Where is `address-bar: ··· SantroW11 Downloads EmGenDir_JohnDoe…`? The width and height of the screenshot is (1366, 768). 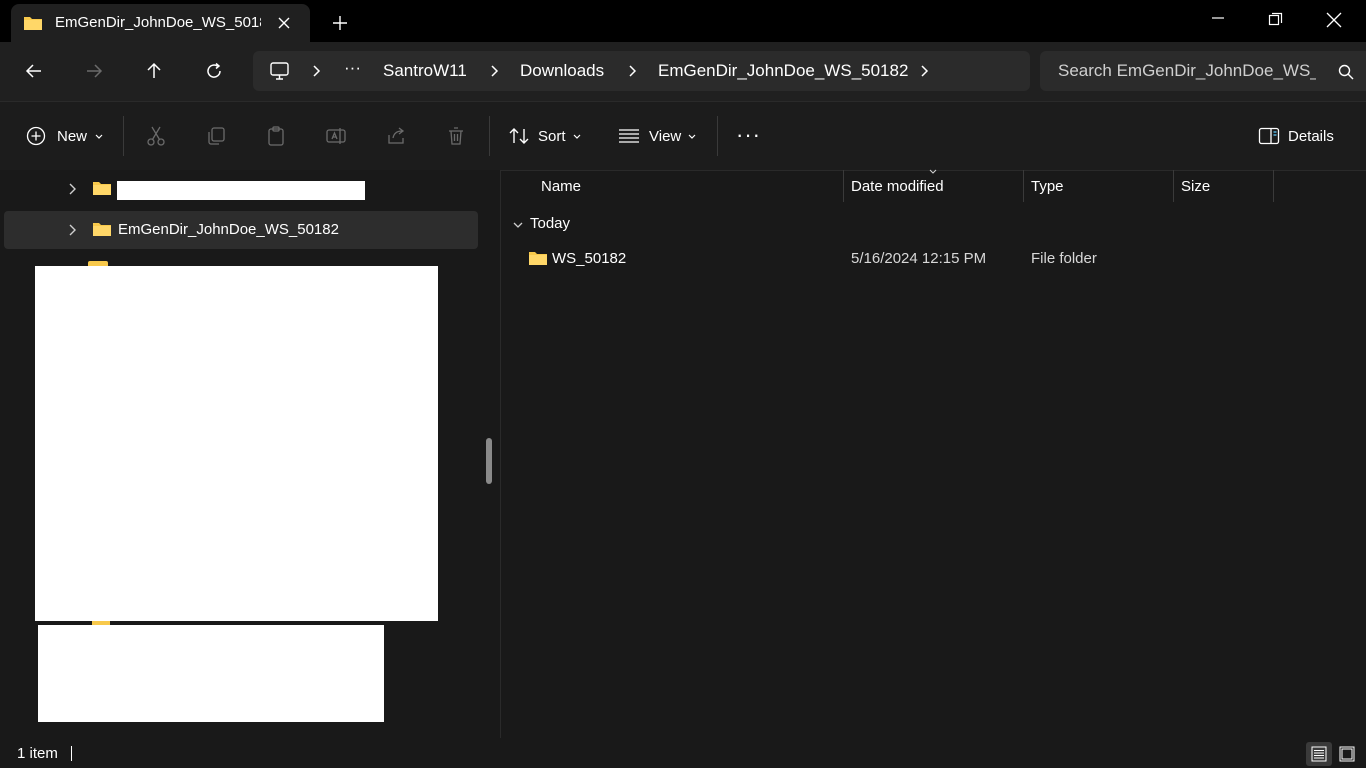
address-bar: ··· SantroW11 Downloads EmGenDir_JohnDoe… is located at coordinates (641, 71).